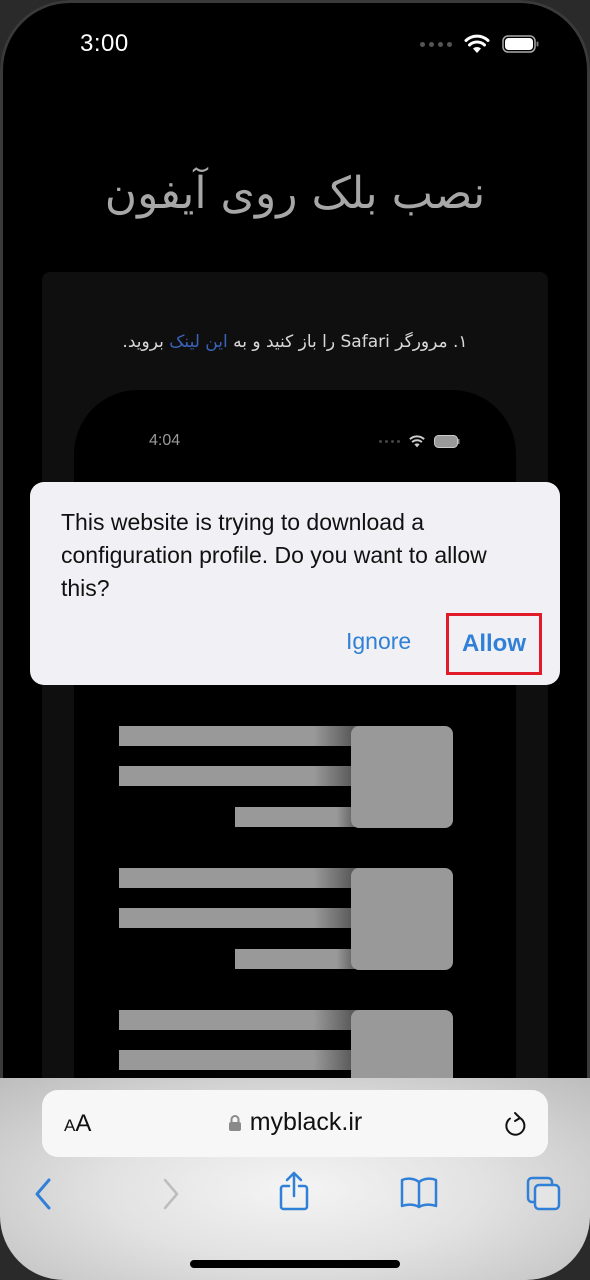 The height and width of the screenshot is (1280, 590). Describe the element at coordinates (389, 441) in the screenshot. I see `mock-signal-icon` at that location.